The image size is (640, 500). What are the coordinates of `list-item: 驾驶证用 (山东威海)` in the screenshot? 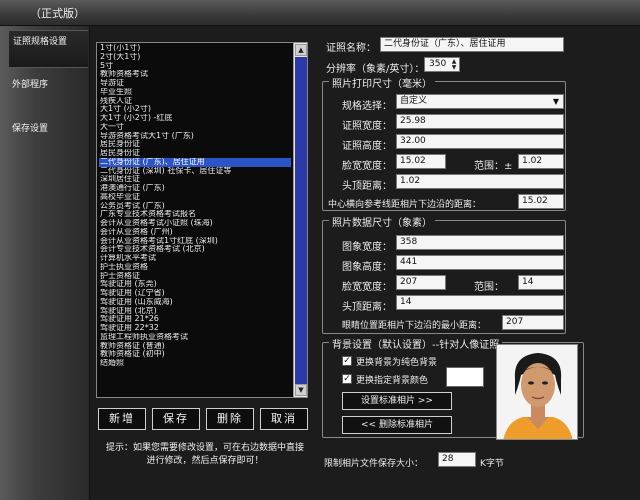 It's located at (195, 302).